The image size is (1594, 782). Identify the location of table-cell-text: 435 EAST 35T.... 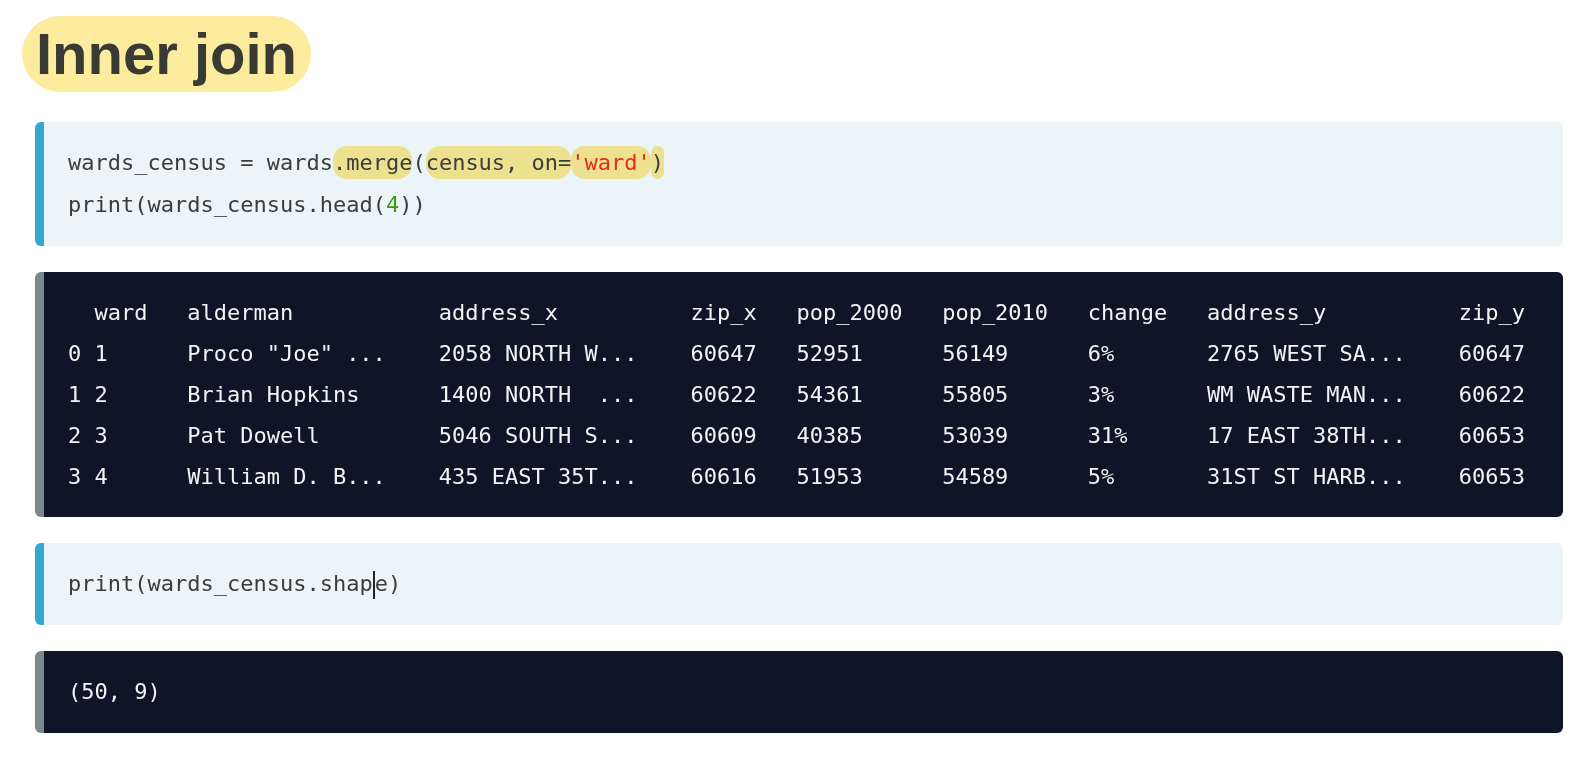
(538, 477).